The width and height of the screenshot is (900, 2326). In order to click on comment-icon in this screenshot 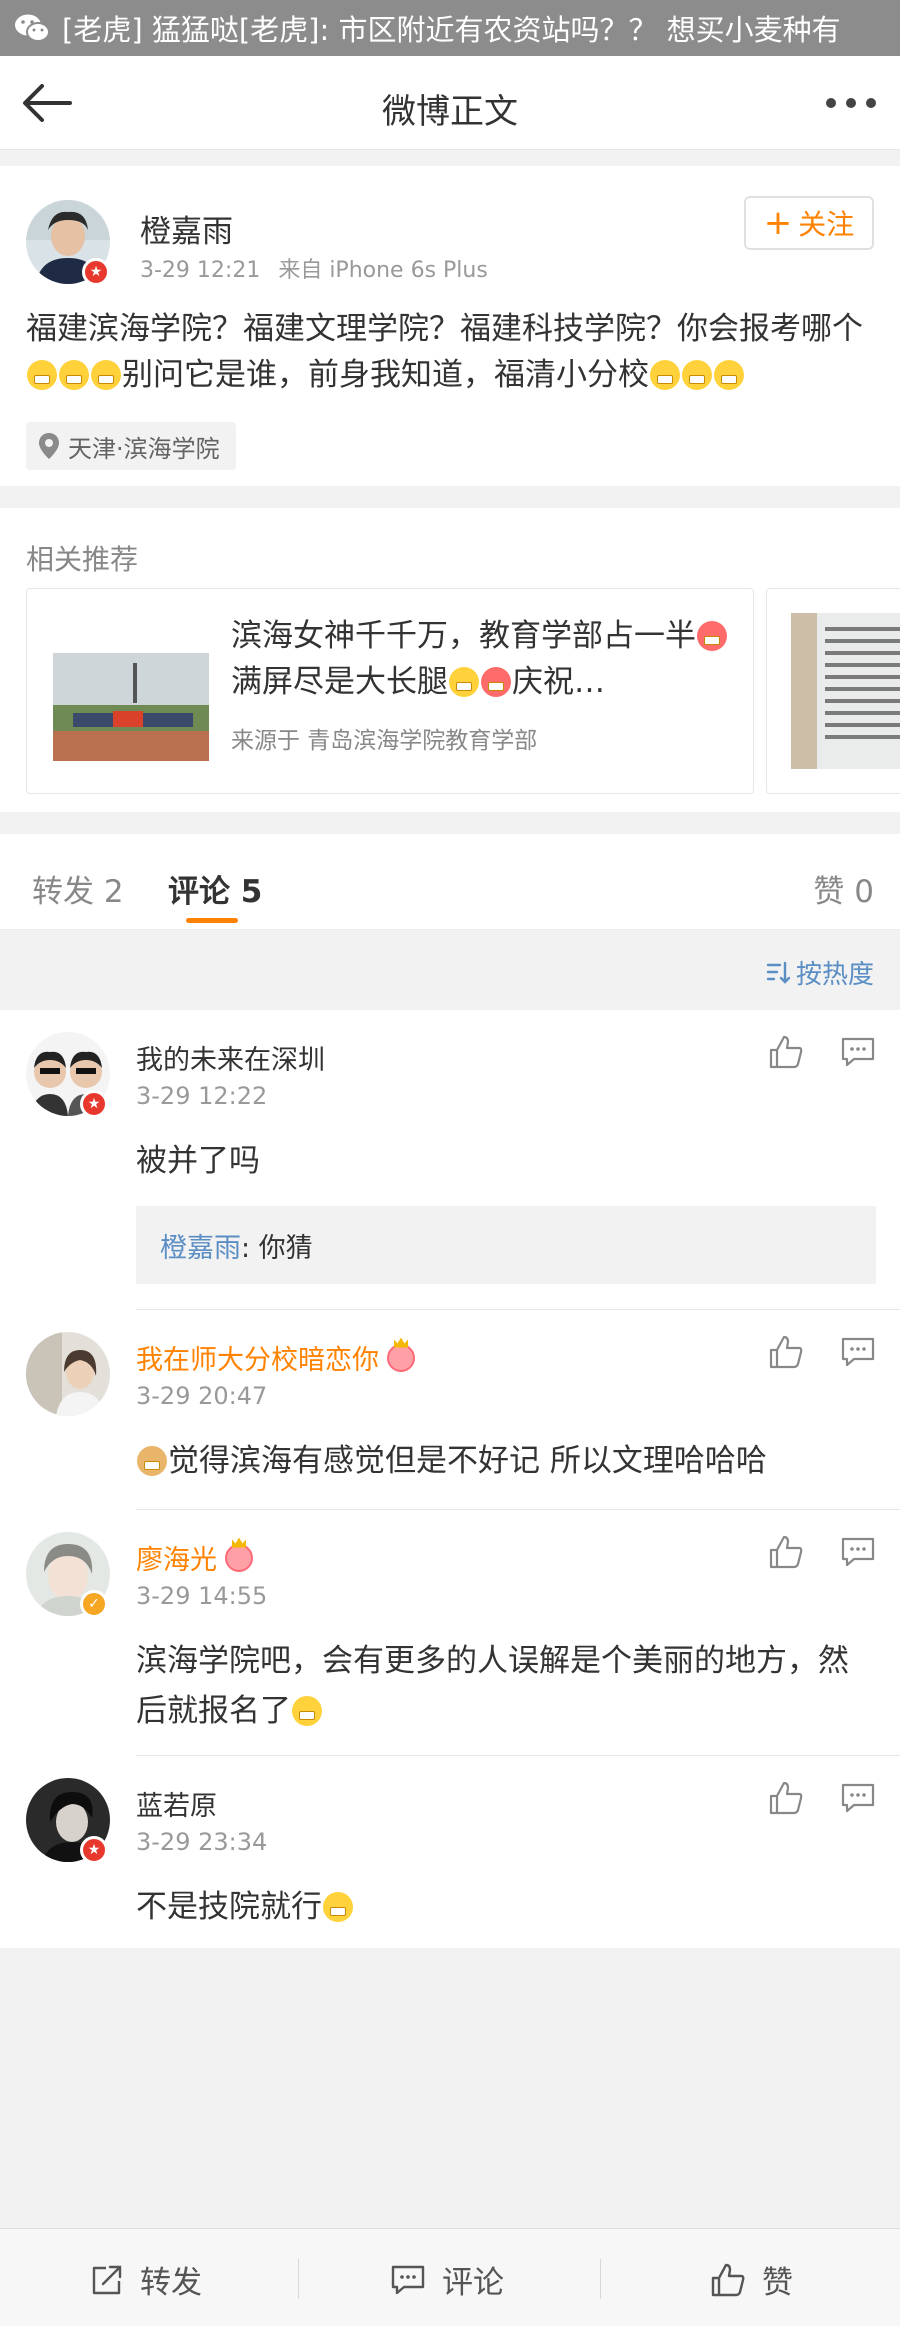, I will do `click(408, 2279)`.